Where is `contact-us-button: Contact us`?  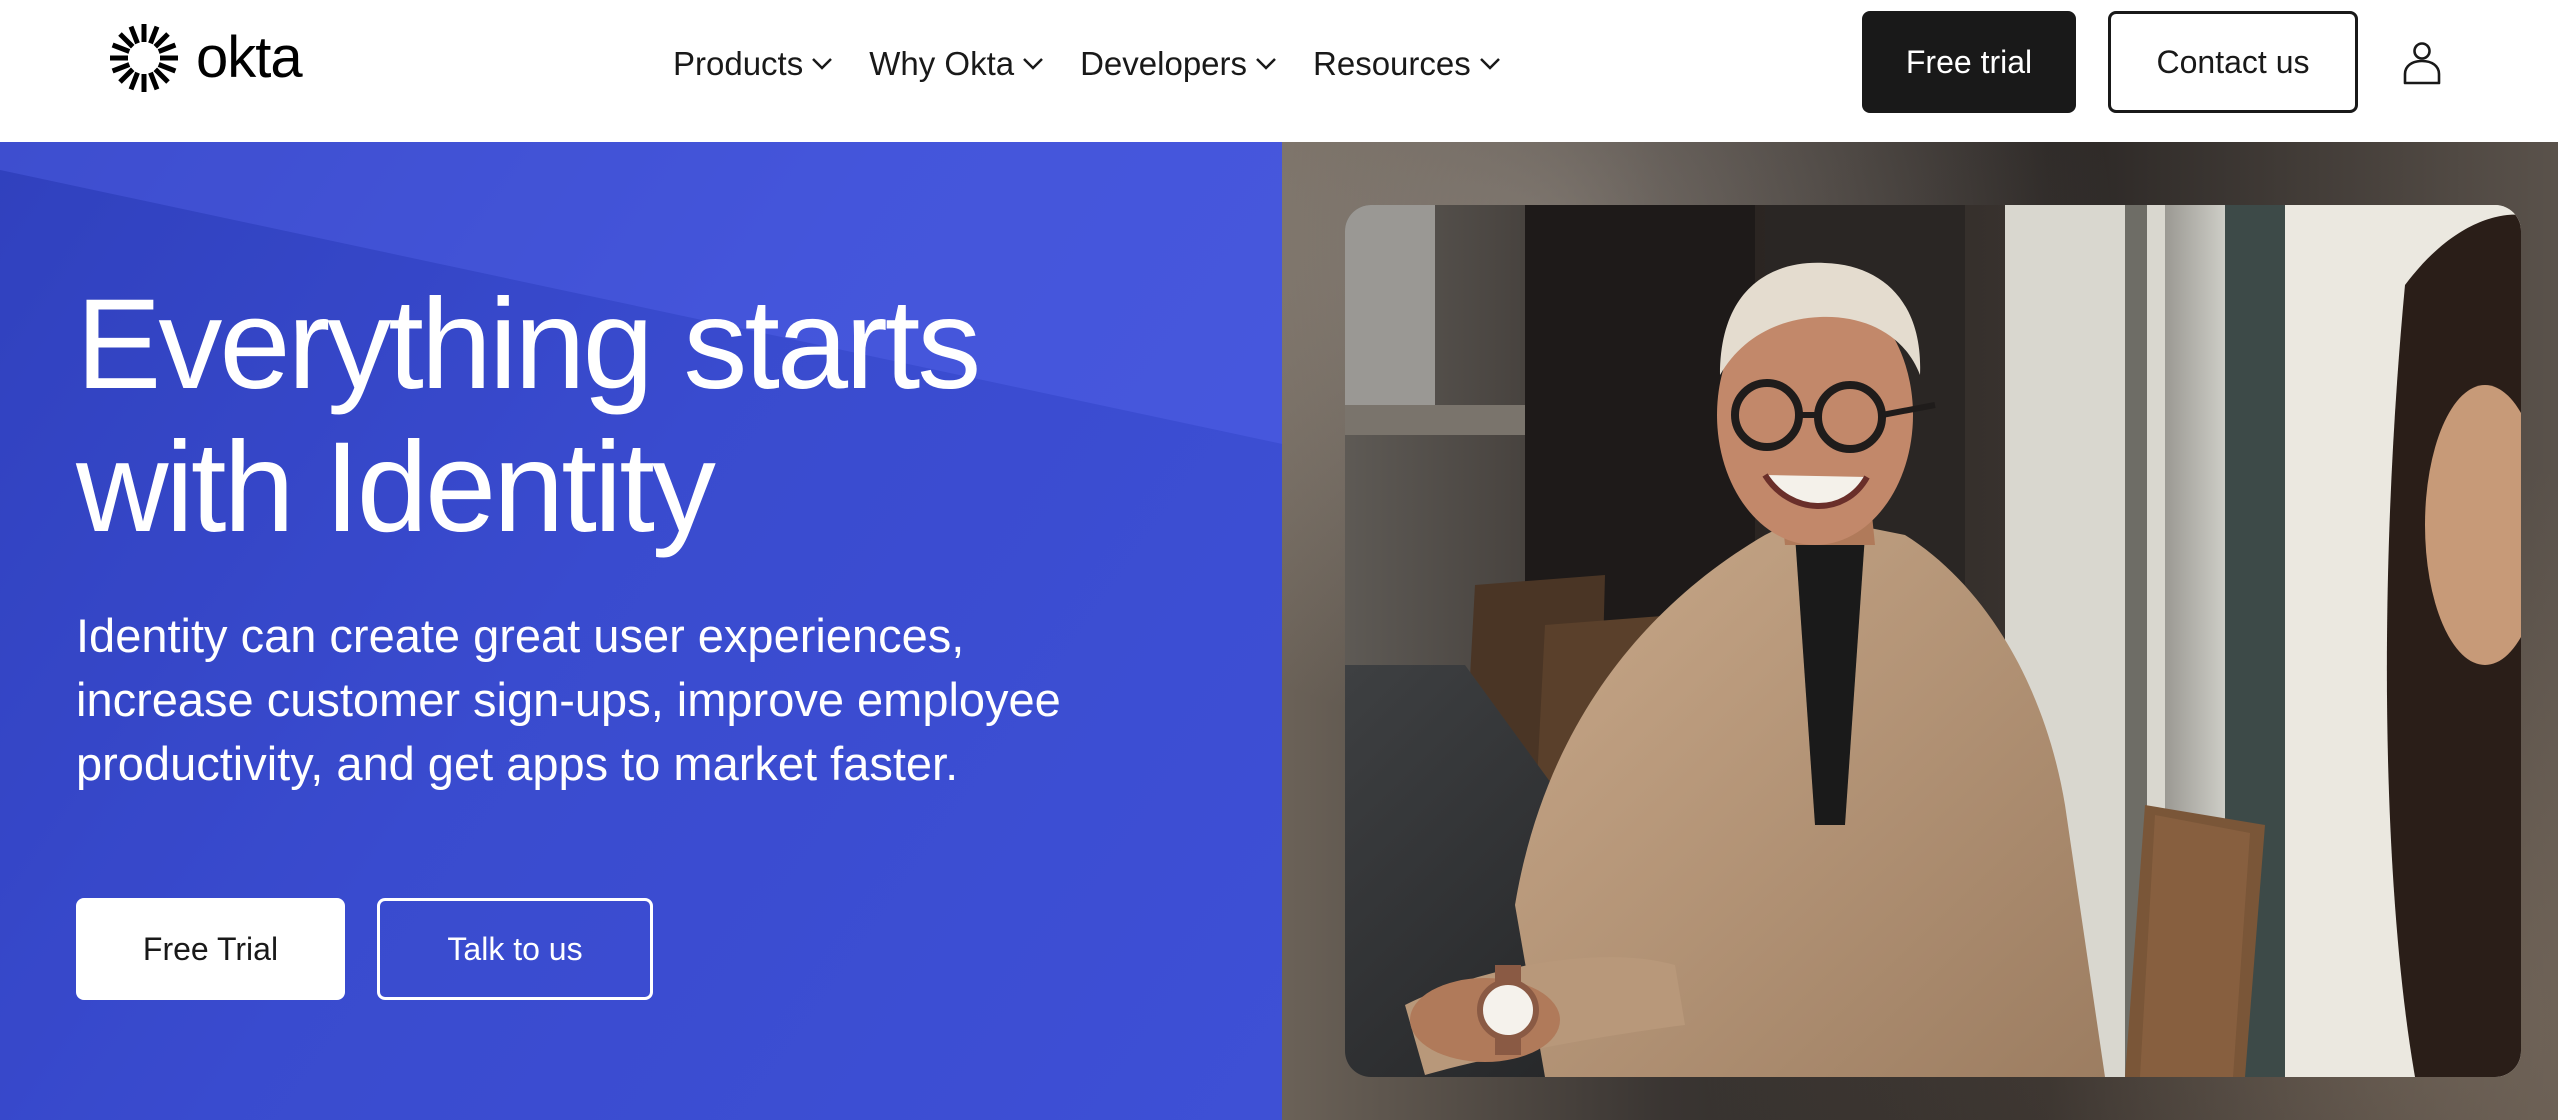
contact-us-button: Contact us is located at coordinates (2233, 62).